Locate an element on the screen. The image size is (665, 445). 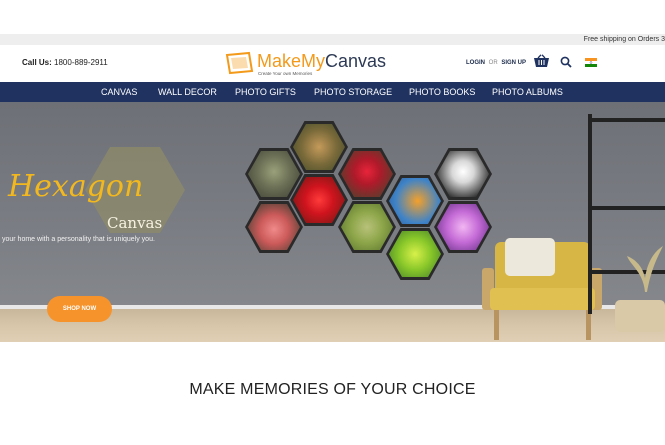
nav-item-photo-storage: PHOTO STORAGE is located at coordinates (353, 92).